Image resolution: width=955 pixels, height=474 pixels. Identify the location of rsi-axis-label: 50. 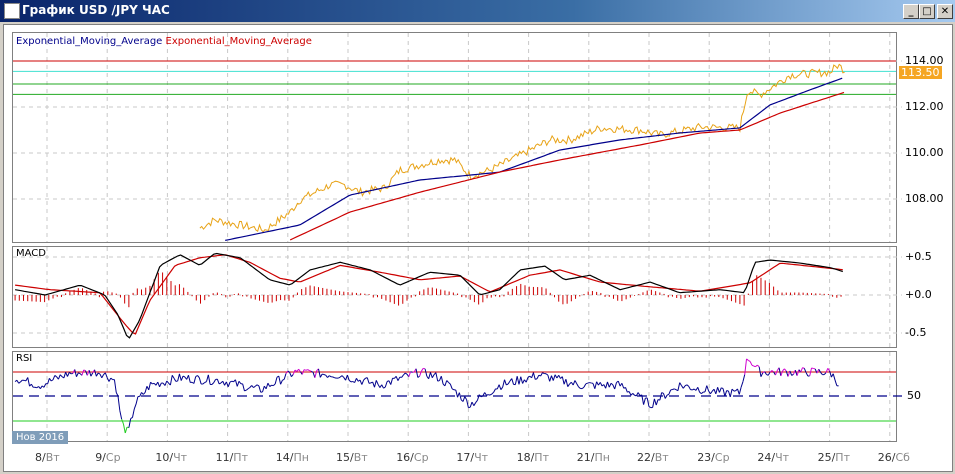
(914, 395).